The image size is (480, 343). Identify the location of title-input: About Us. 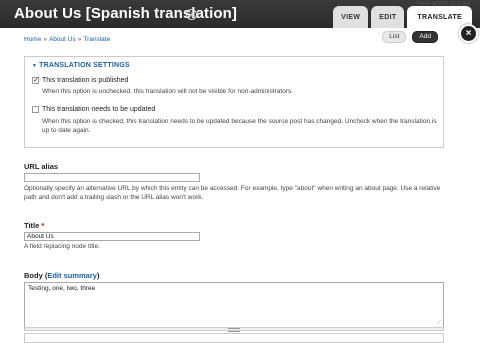
(112, 236).